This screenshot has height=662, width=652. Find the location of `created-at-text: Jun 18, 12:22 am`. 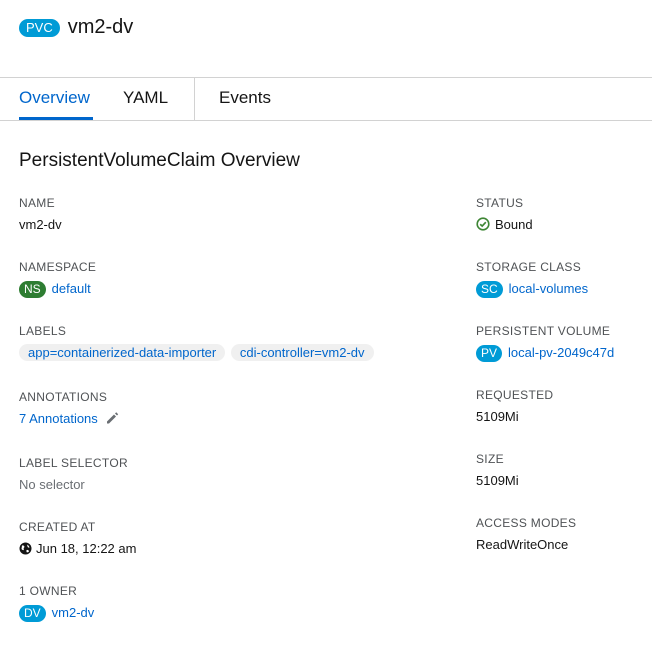

created-at-text: Jun 18, 12:22 am is located at coordinates (86, 548).